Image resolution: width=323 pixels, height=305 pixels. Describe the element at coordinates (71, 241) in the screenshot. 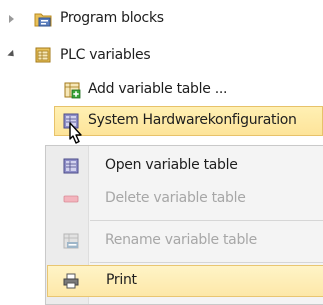

I see `rename-icon` at that location.